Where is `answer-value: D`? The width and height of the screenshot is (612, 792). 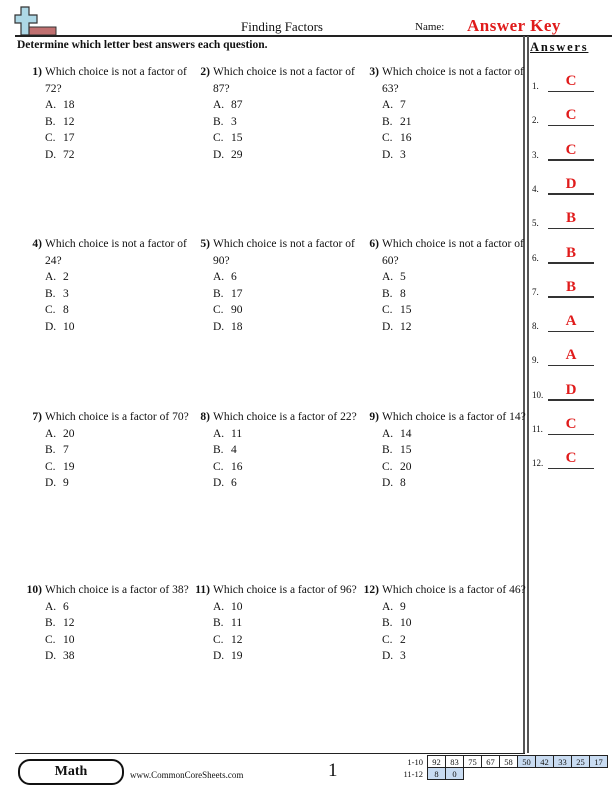 answer-value: D is located at coordinates (571, 183).